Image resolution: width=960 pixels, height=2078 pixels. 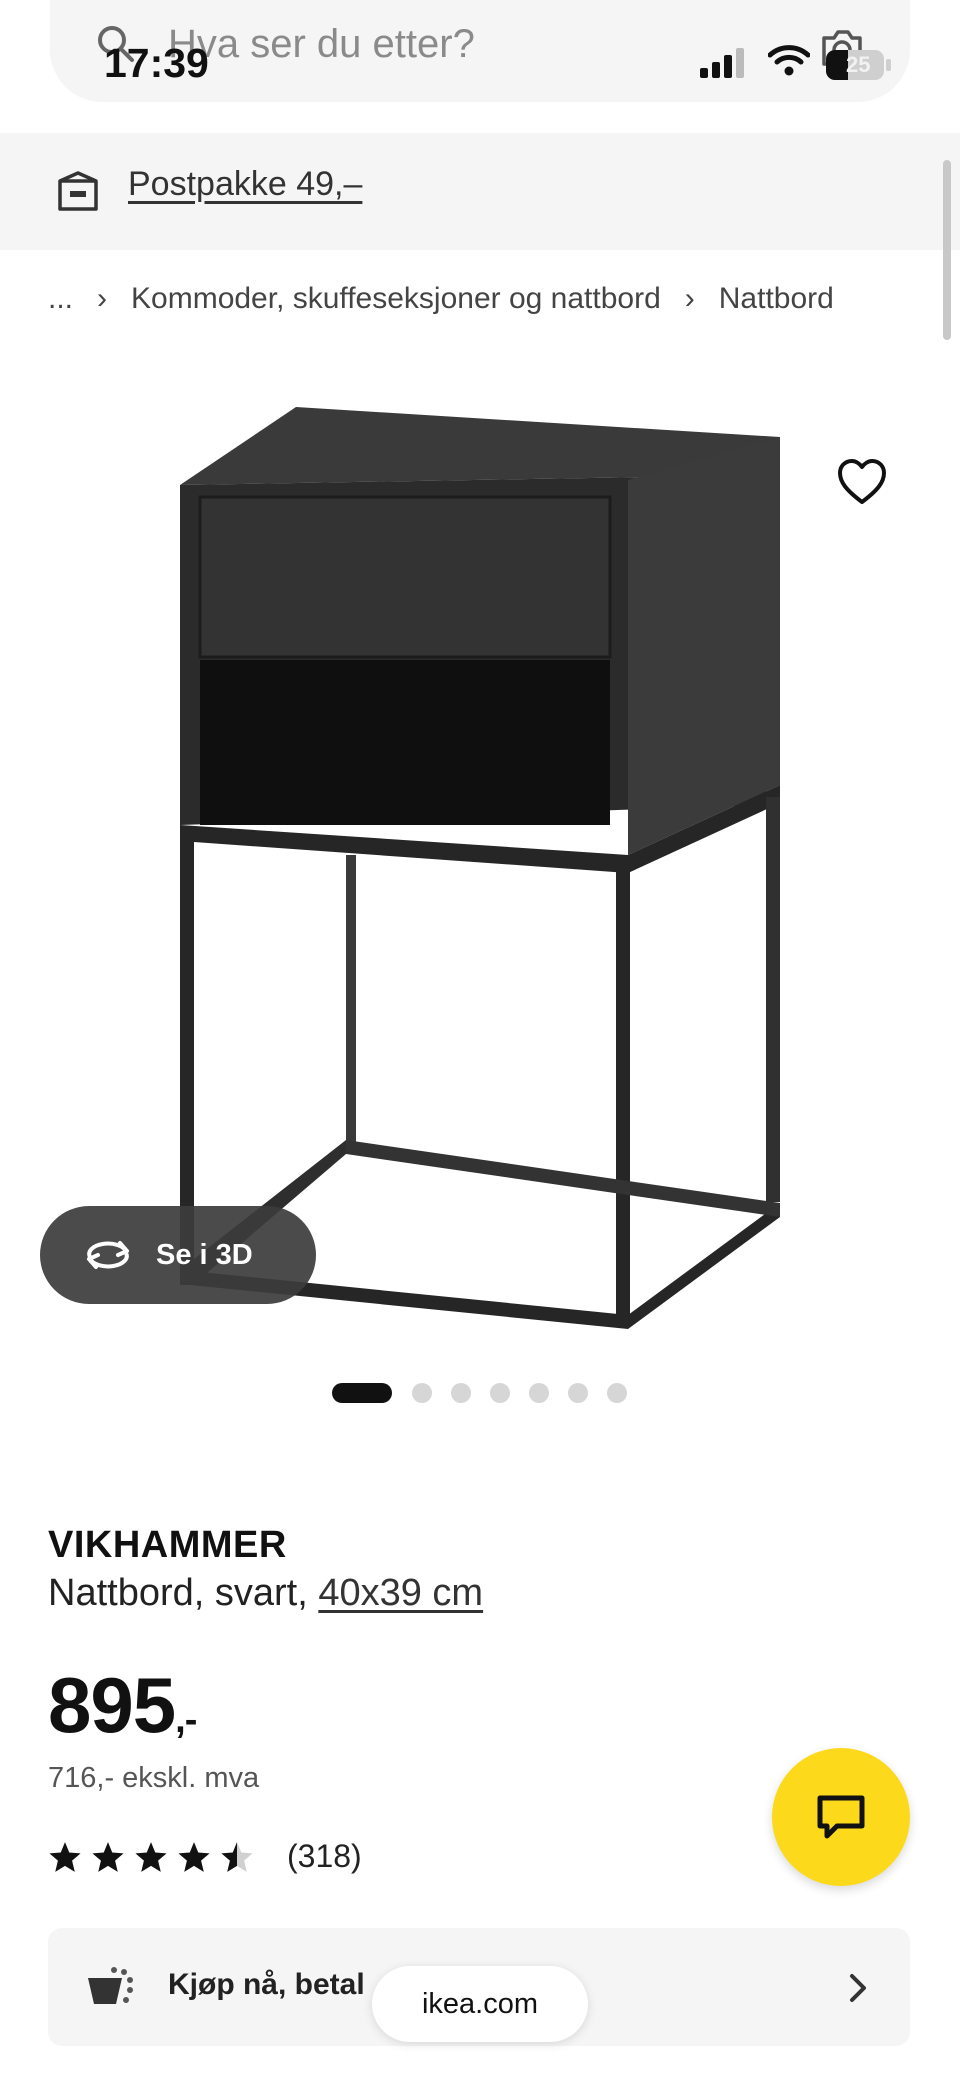 I want to click on product-price: 895,-, so click(x=122, y=1705).